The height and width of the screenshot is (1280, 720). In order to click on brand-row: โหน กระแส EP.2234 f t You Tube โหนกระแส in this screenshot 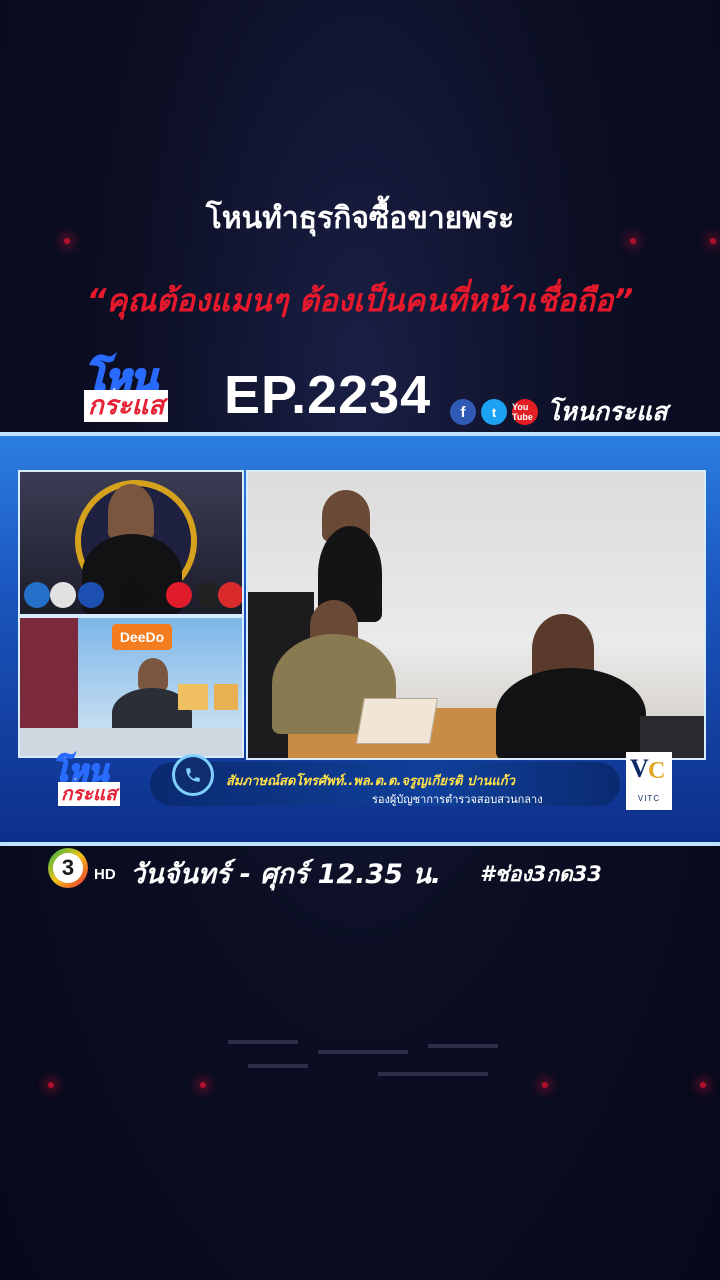, I will do `click(360, 385)`.